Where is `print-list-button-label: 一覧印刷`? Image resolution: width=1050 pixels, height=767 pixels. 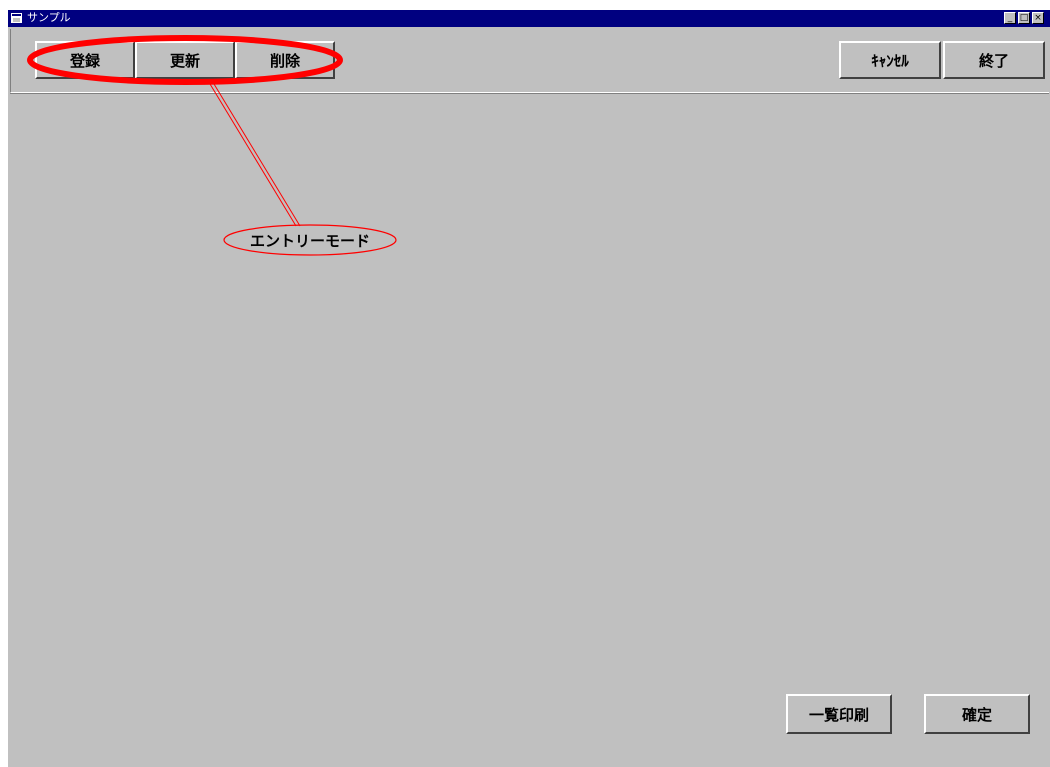
print-list-button-label: 一覧印刷 is located at coordinates (838, 714).